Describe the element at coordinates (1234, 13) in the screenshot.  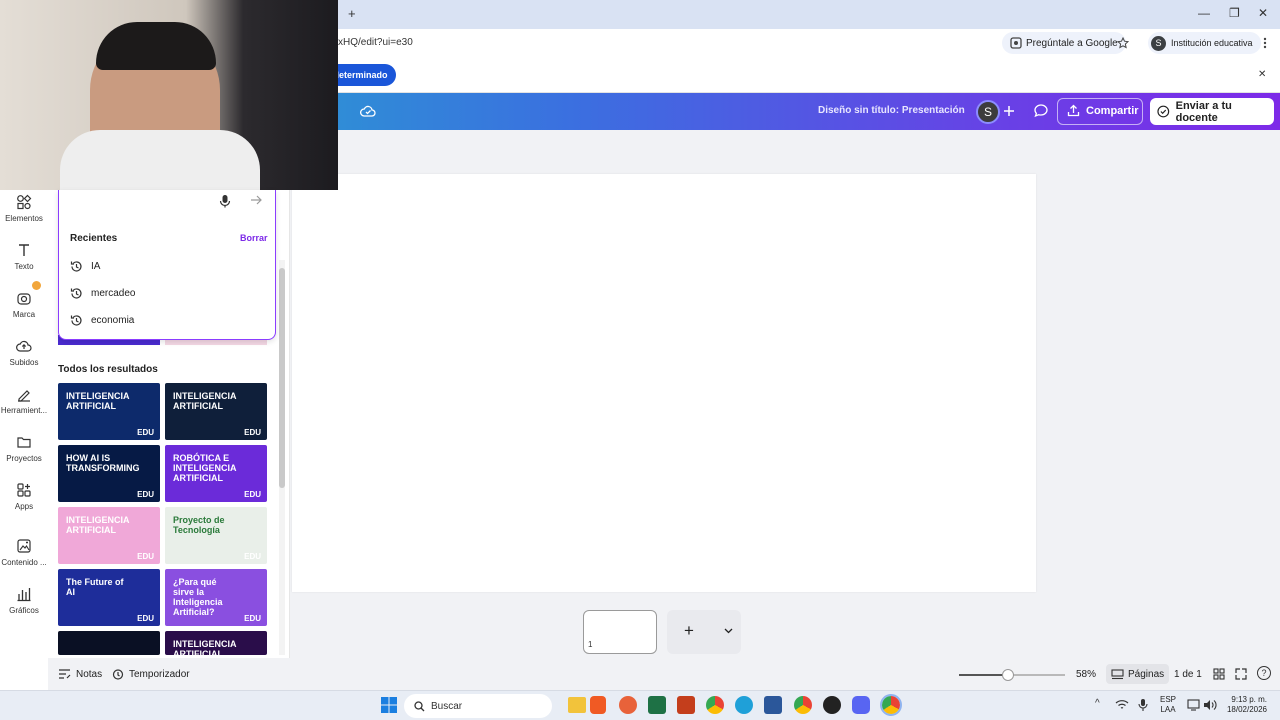
I see `restore-button: ❐` at that location.